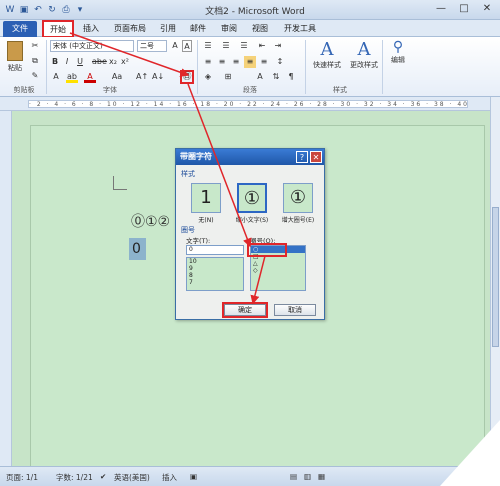  I want to click on paste-button: 粘贴, so click(15, 59).